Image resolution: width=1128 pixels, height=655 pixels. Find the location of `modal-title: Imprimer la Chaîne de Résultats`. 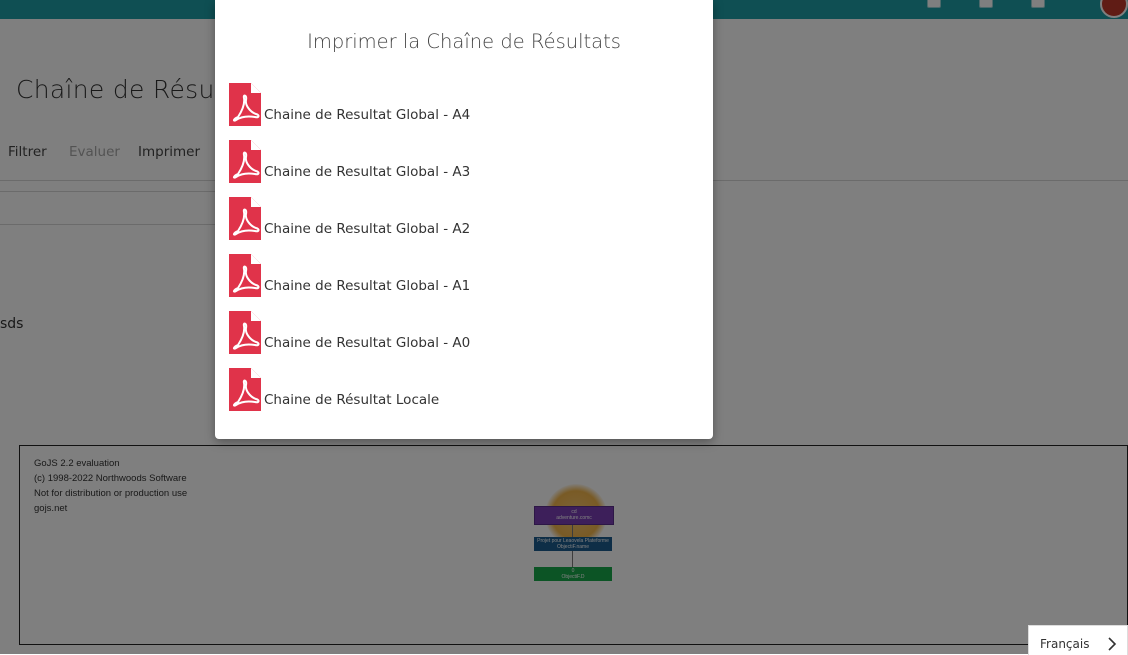

modal-title: Imprimer la Chaîne de Résultats is located at coordinates (464, 41).